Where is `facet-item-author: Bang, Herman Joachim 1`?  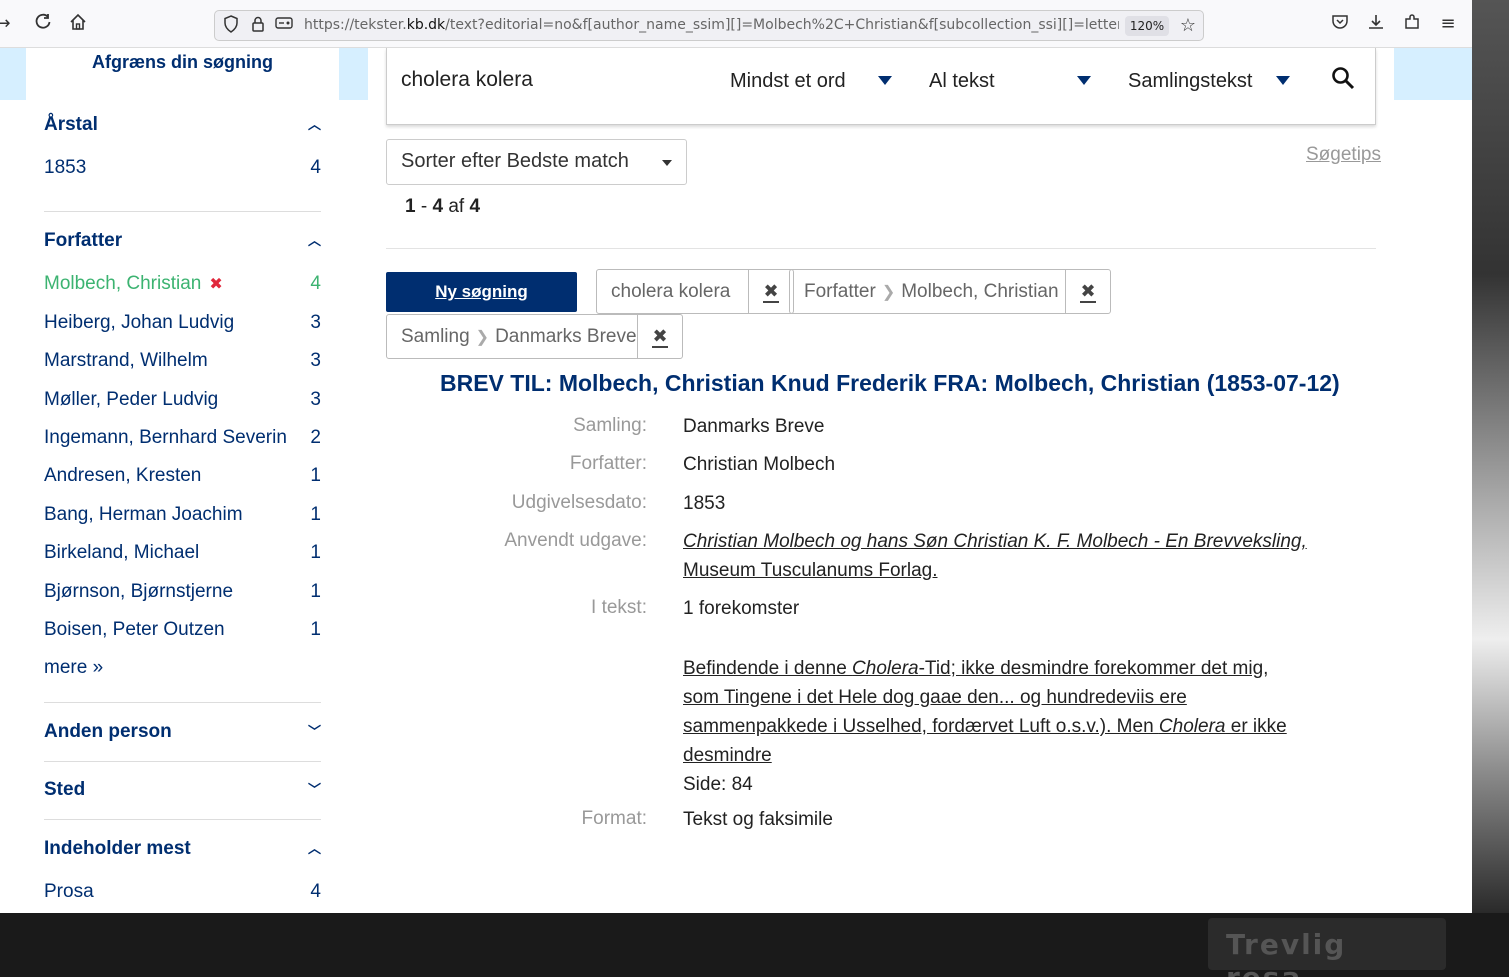
facet-item-author: Bang, Herman Joachim 1 is located at coordinates (182, 517).